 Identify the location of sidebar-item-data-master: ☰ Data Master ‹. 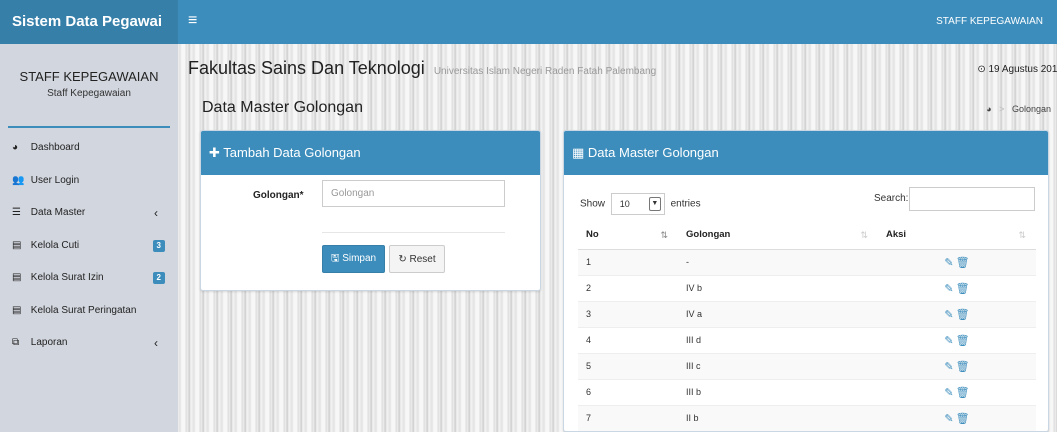
(89, 213).